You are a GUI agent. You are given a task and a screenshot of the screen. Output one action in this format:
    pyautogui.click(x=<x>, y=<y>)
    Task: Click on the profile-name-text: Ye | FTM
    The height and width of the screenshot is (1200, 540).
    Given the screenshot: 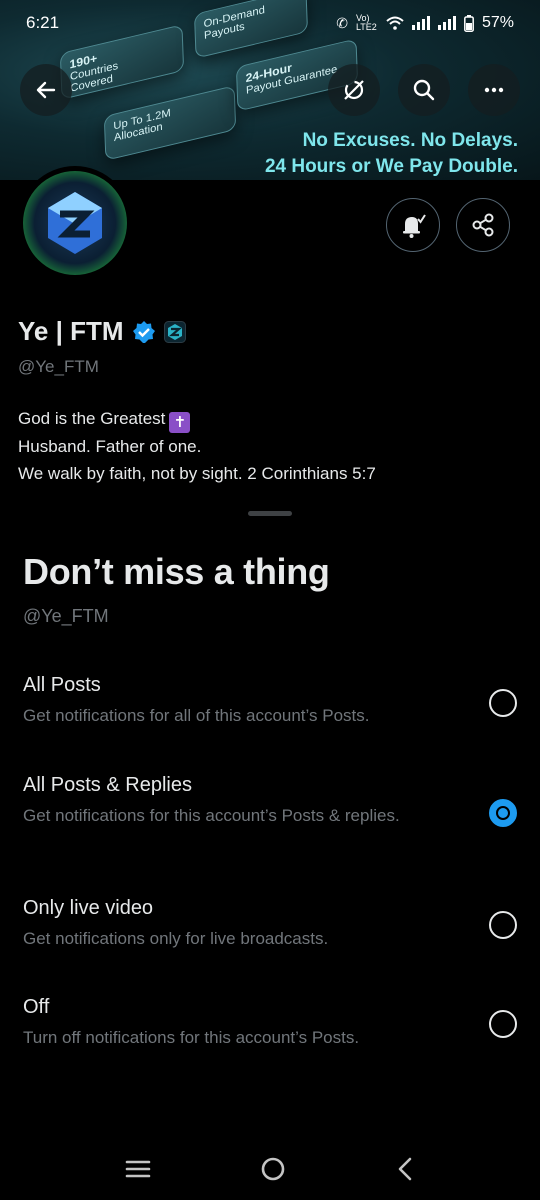 What is the action you would take?
    pyautogui.click(x=71, y=331)
    